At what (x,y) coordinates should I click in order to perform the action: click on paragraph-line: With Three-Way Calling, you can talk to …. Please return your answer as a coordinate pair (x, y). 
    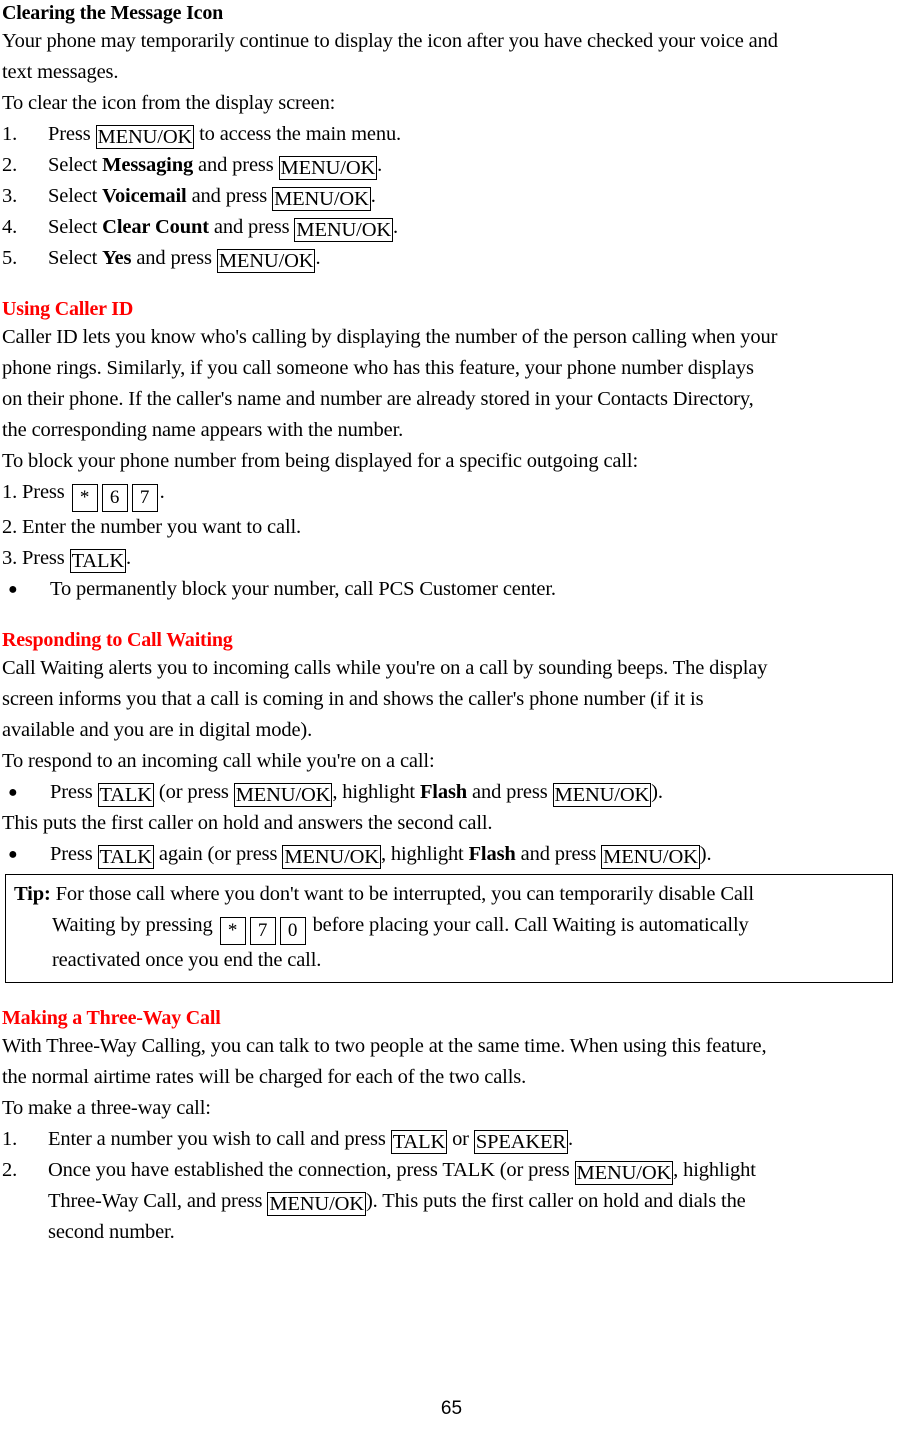
    Looking at the image, I should click on (384, 1046).